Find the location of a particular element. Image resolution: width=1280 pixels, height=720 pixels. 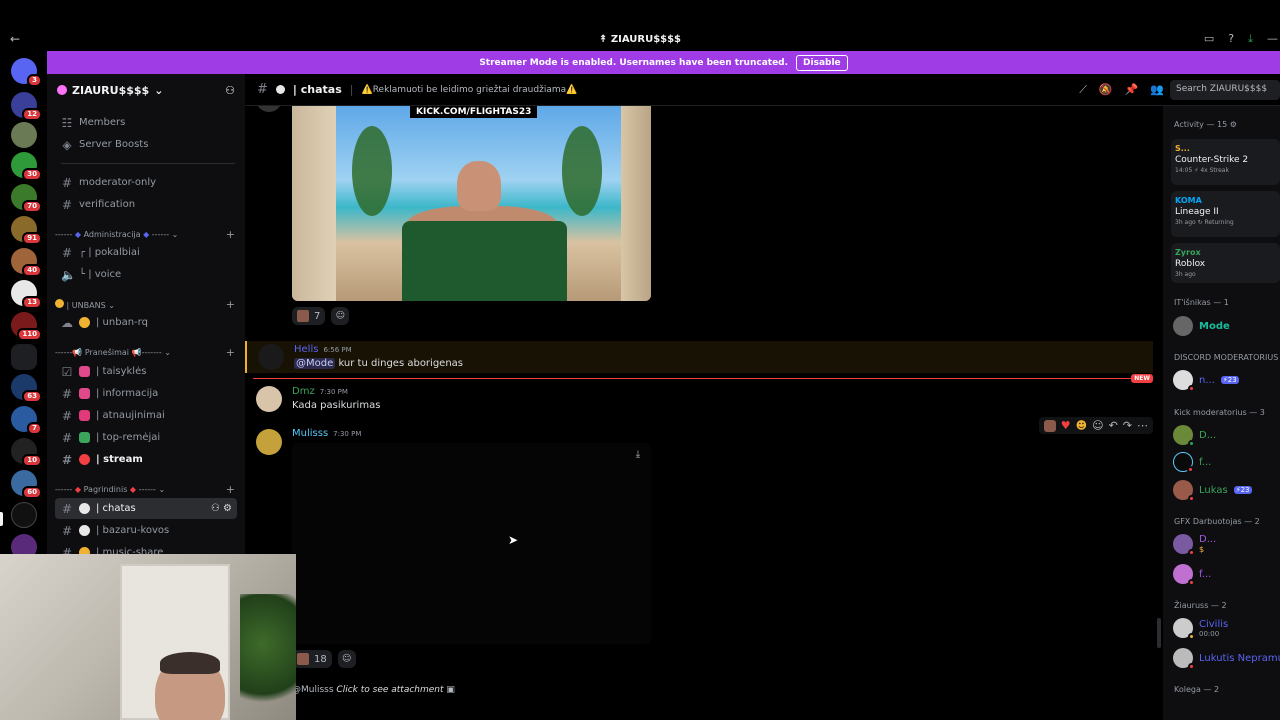

member-item: Lukas ⚡23 is located at coordinates (1212, 491).